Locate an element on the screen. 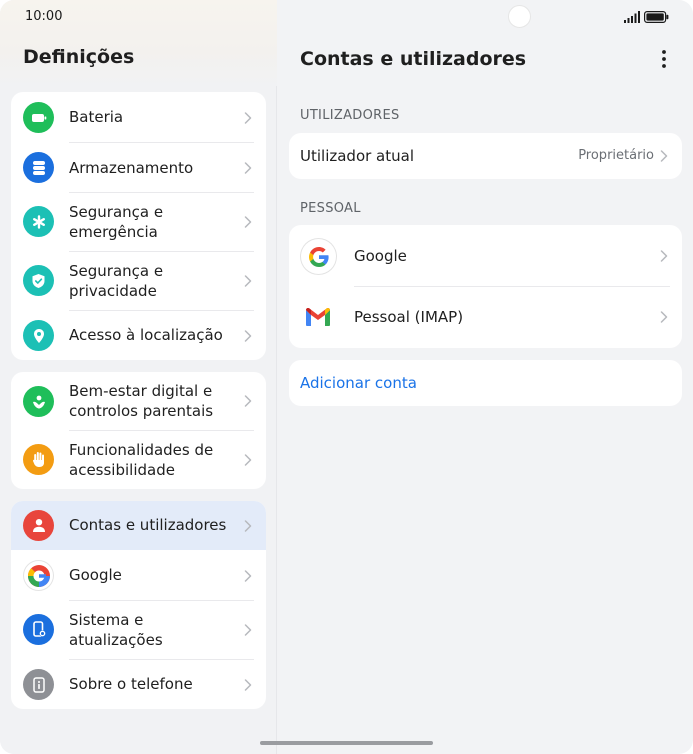  settings-item-accounts-users: Contas e utilizadores is located at coordinates (138, 525).